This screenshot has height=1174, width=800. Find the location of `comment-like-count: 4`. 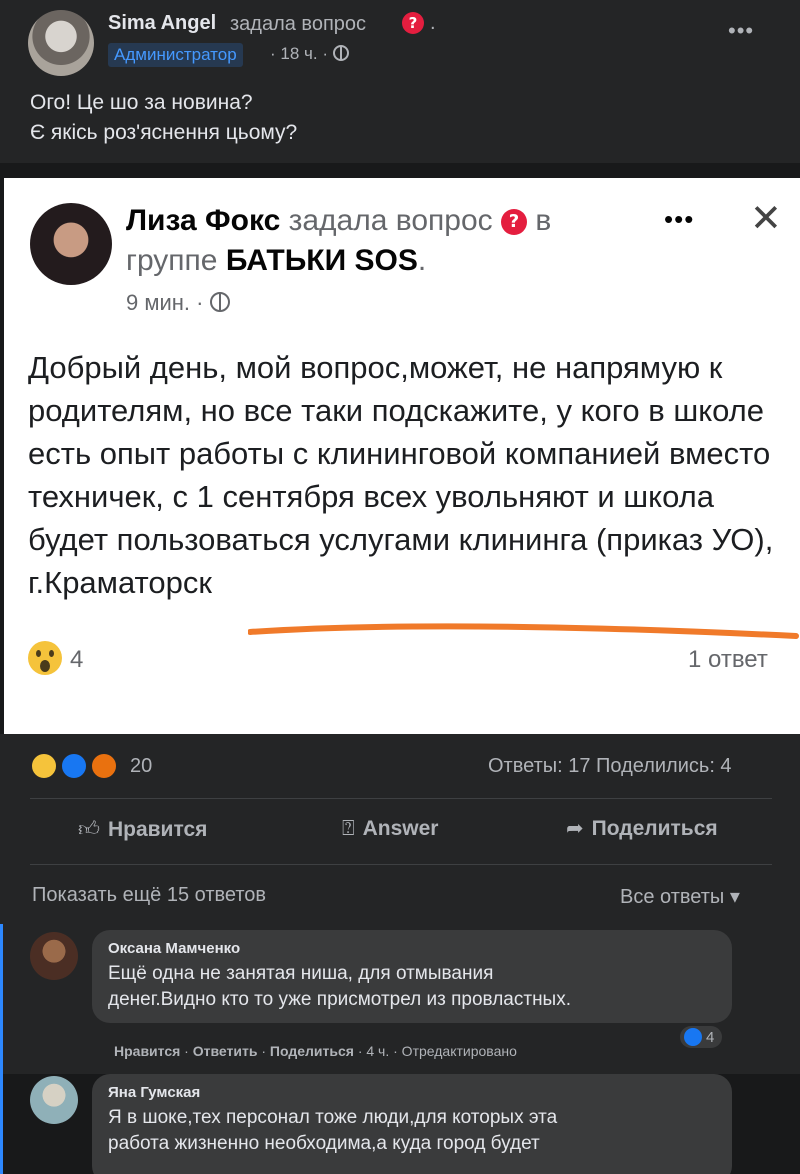

comment-like-count: 4 is located at coordinates (701, 1037).